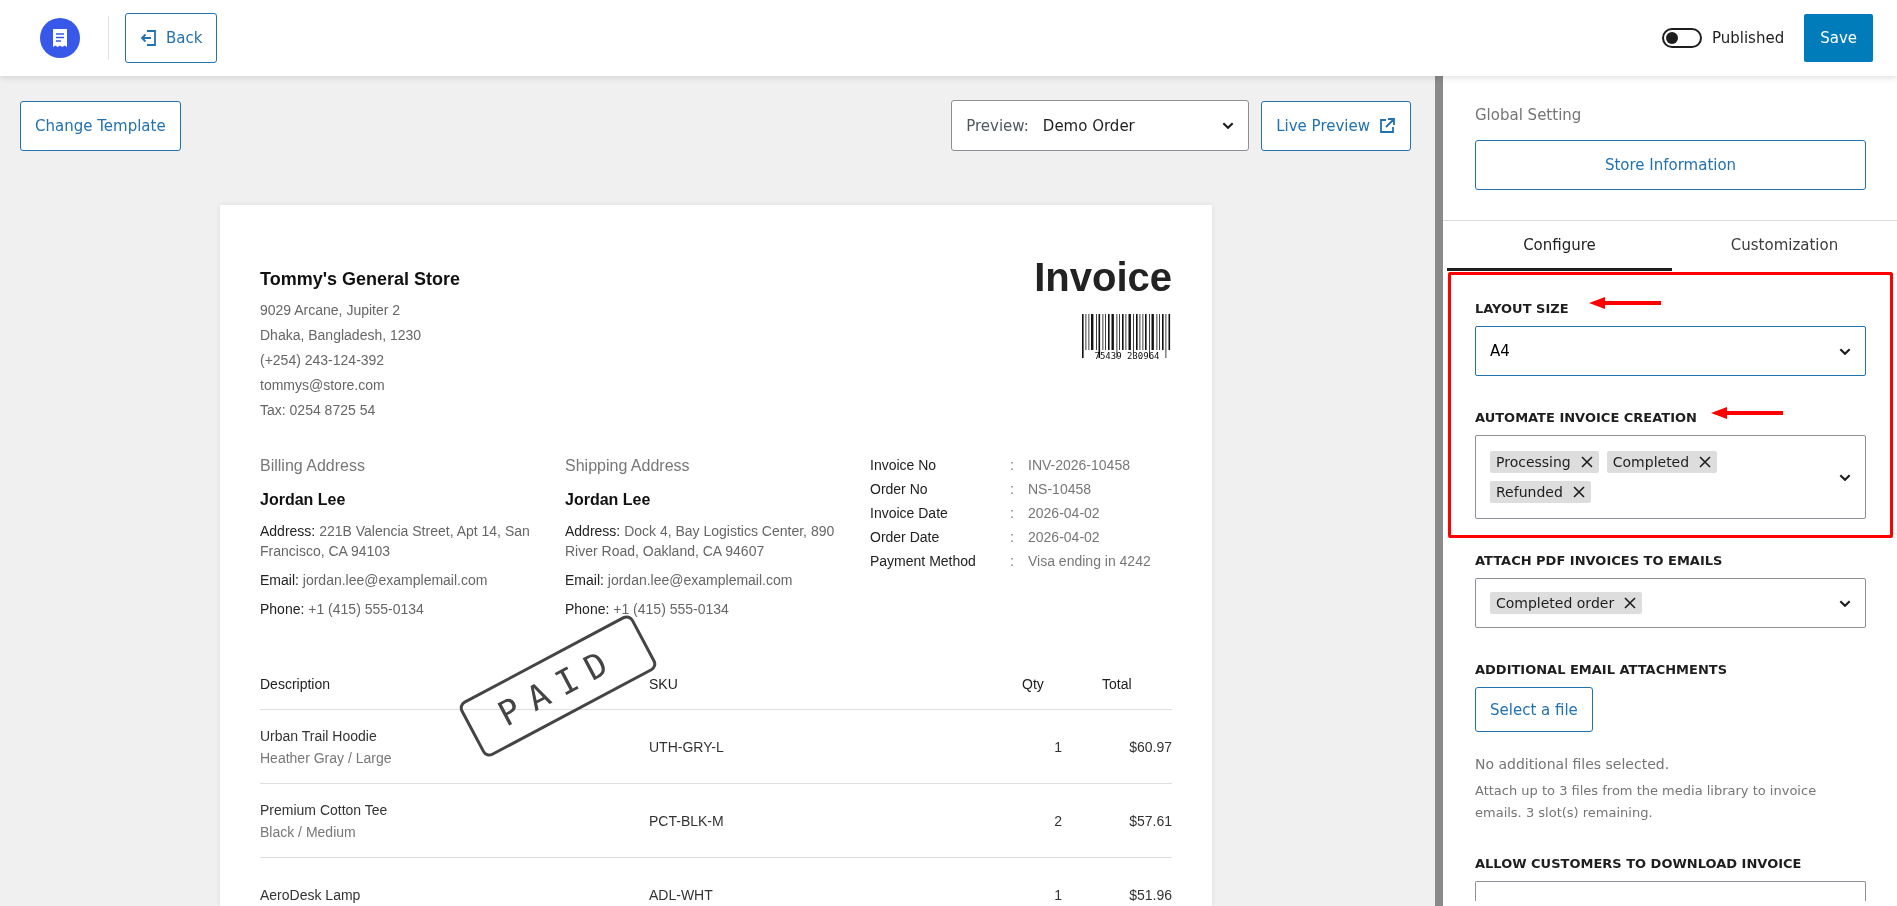  Describe the element at coordinates (1586, 417) in the screenshot. I see `field-label: AUTOMATE INVOICE CREATION` at that location.